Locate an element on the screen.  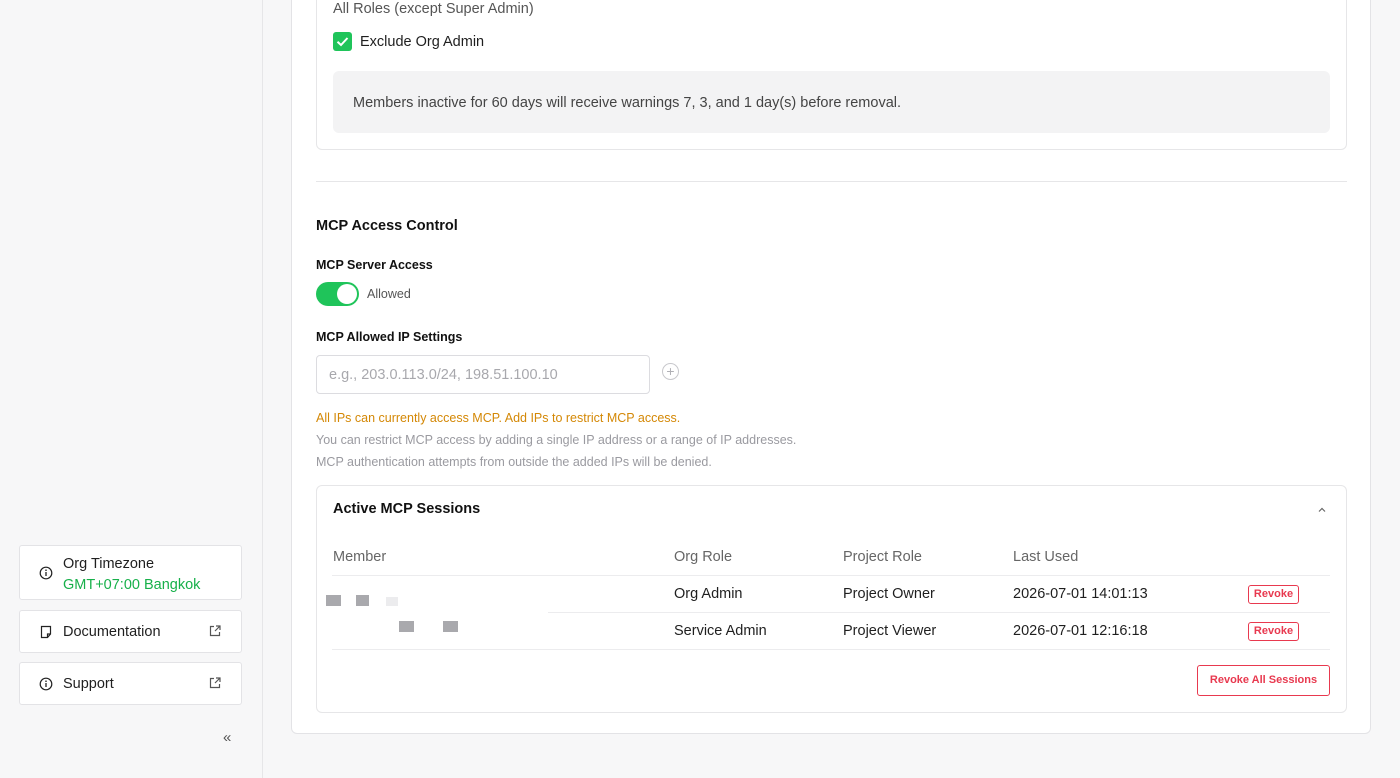
org-timezone-value: GMT+07:00 Bangkok is located at coordinates (132, 585).